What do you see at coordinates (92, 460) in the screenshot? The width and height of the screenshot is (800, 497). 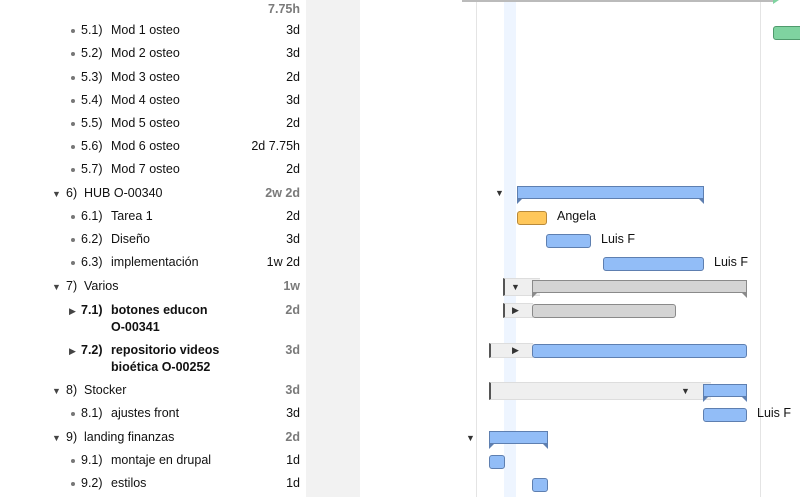 I see `row-number: 9.1)` at bounding box center [92, 460].